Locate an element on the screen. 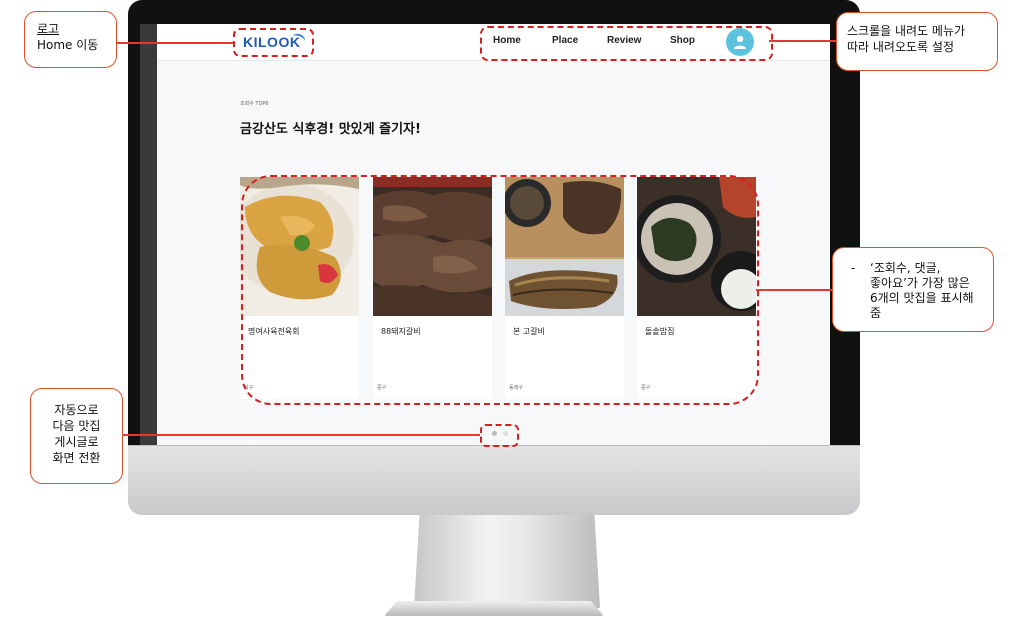 The image size is (1023, 618). monitor-stand-base is located at coordinates (494, 608).